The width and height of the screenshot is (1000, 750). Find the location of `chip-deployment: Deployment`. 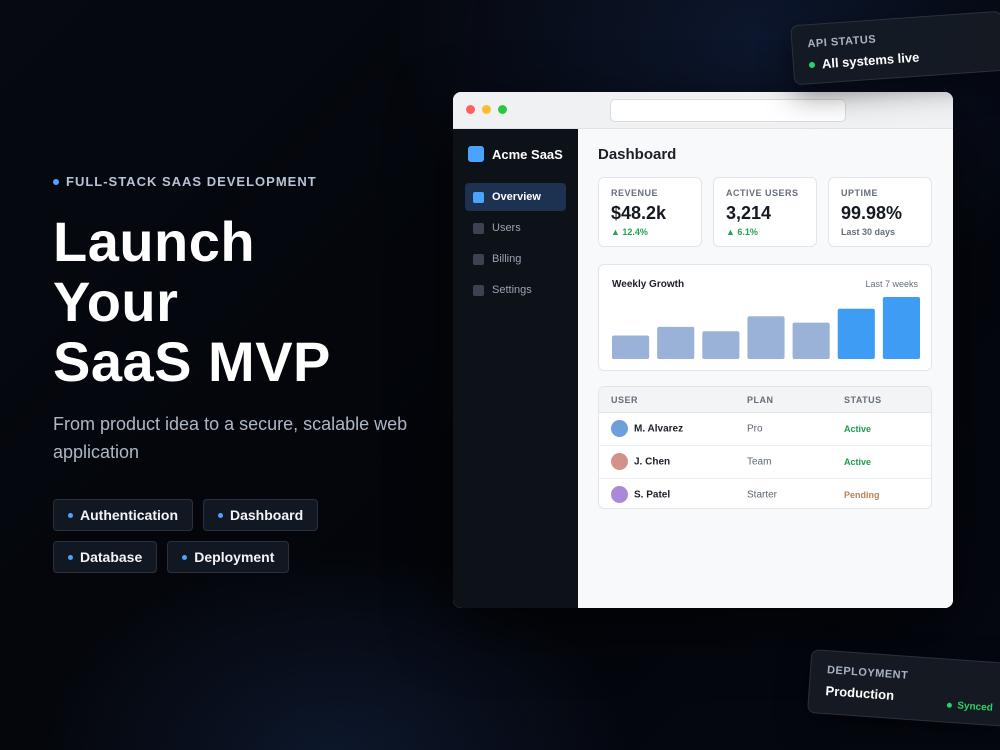

chip-deployment: Deployment is located at coordinates (228, 557).